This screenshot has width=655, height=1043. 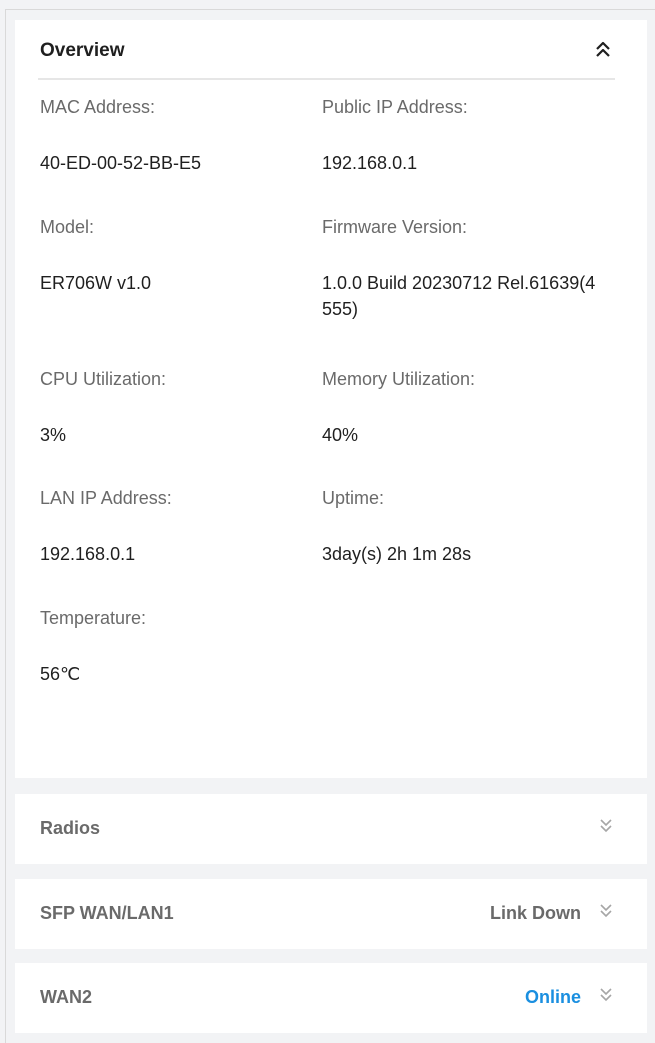 I want to click on firmware-version-value: 1.0.0 Build 20230712 Rel.61639(4555), so click(x=459, y=296).